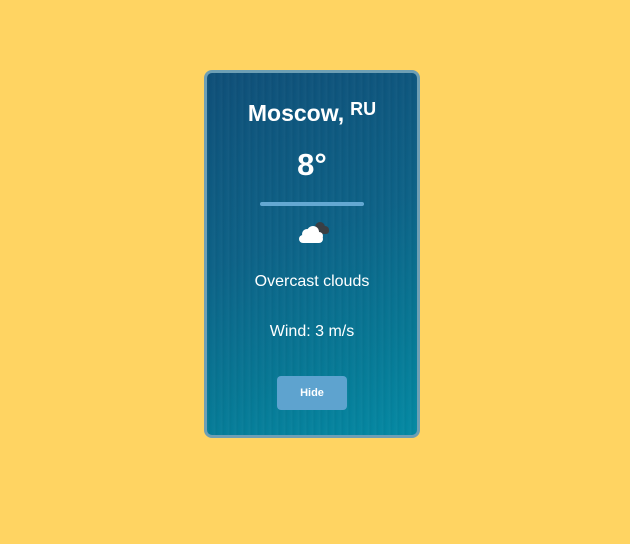 Image resolution: width=630 pixels, height=544 pixels. Describe the element at coordinates (312, 281) in the screenshot. I see `weather-description: Overcast clouds` at that location.